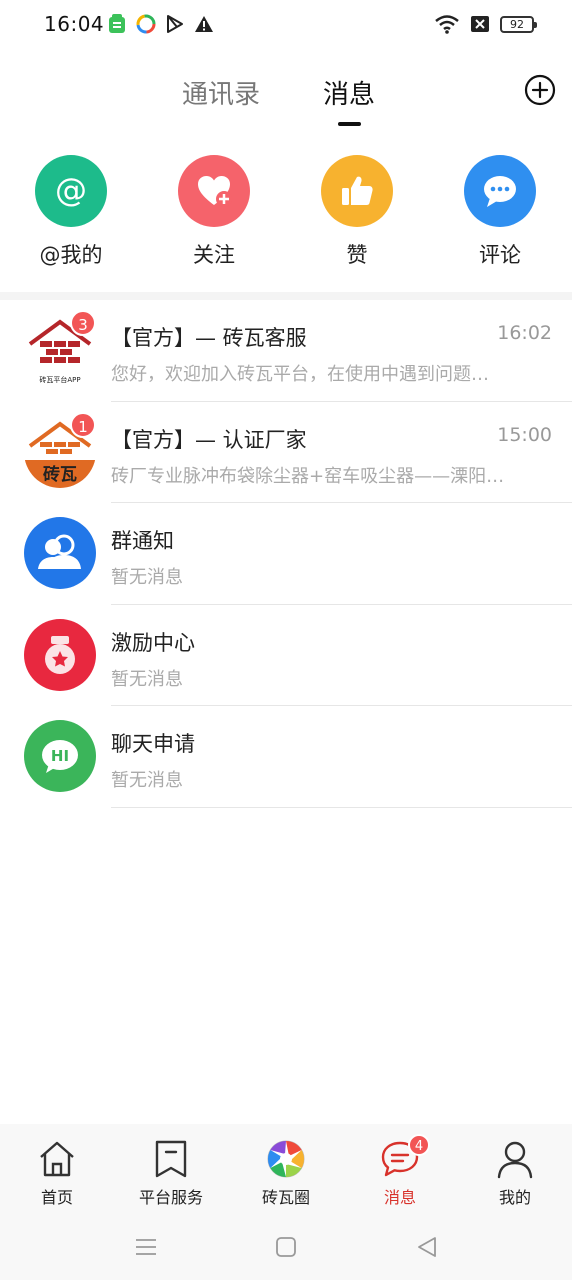 This screenshot has height=1280, width=572. What do you see at coordinates (349, 124) in the screenshot?
I see `active-tab-indicator` at bounding box center [349, 124].